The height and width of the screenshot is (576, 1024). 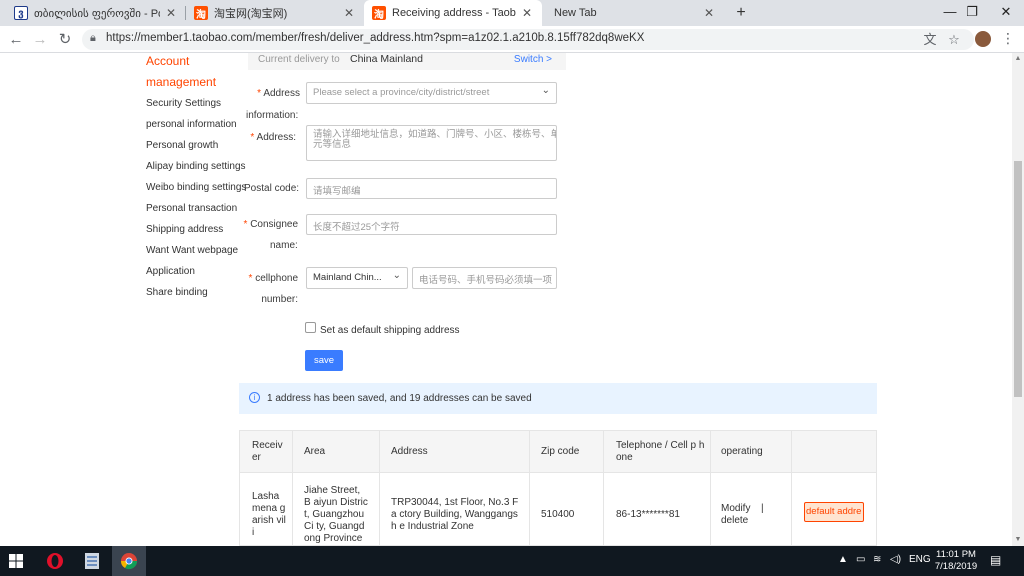 I want to click on save-button: save, so click(x=324, y=360).